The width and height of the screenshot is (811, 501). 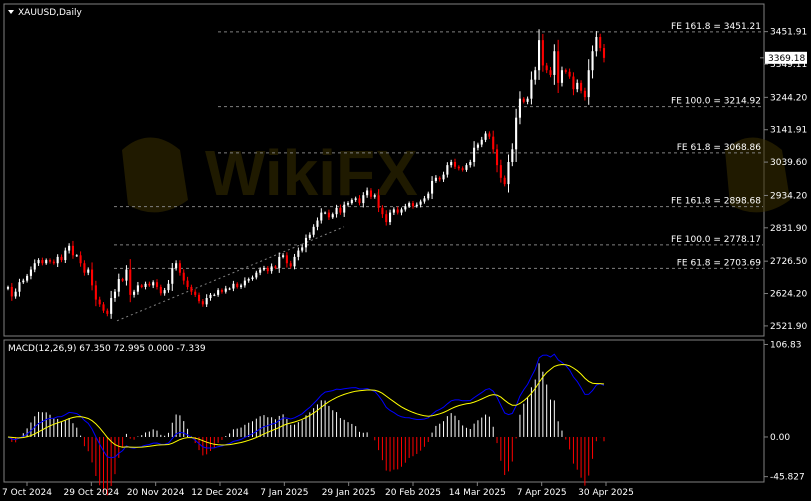 What do you see at coordinates (788, 229) in the screenshot?
I see `price-axis-label: 2831.90` at bounding box center [788, 229].